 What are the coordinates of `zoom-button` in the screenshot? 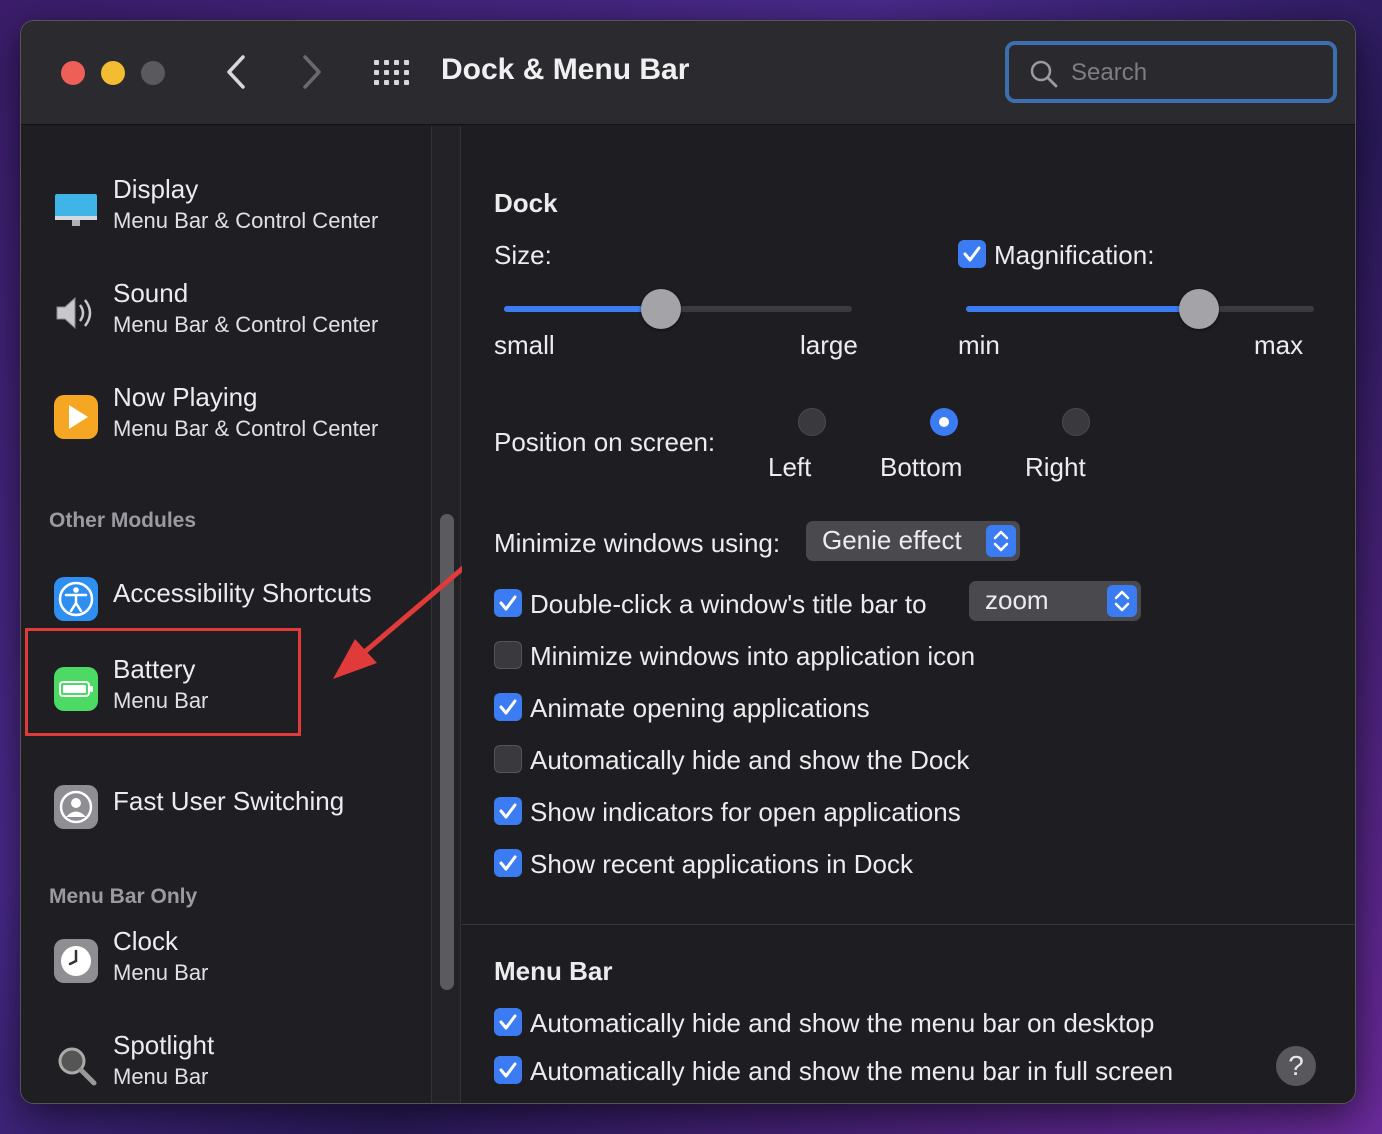 It's located at (153, 73).